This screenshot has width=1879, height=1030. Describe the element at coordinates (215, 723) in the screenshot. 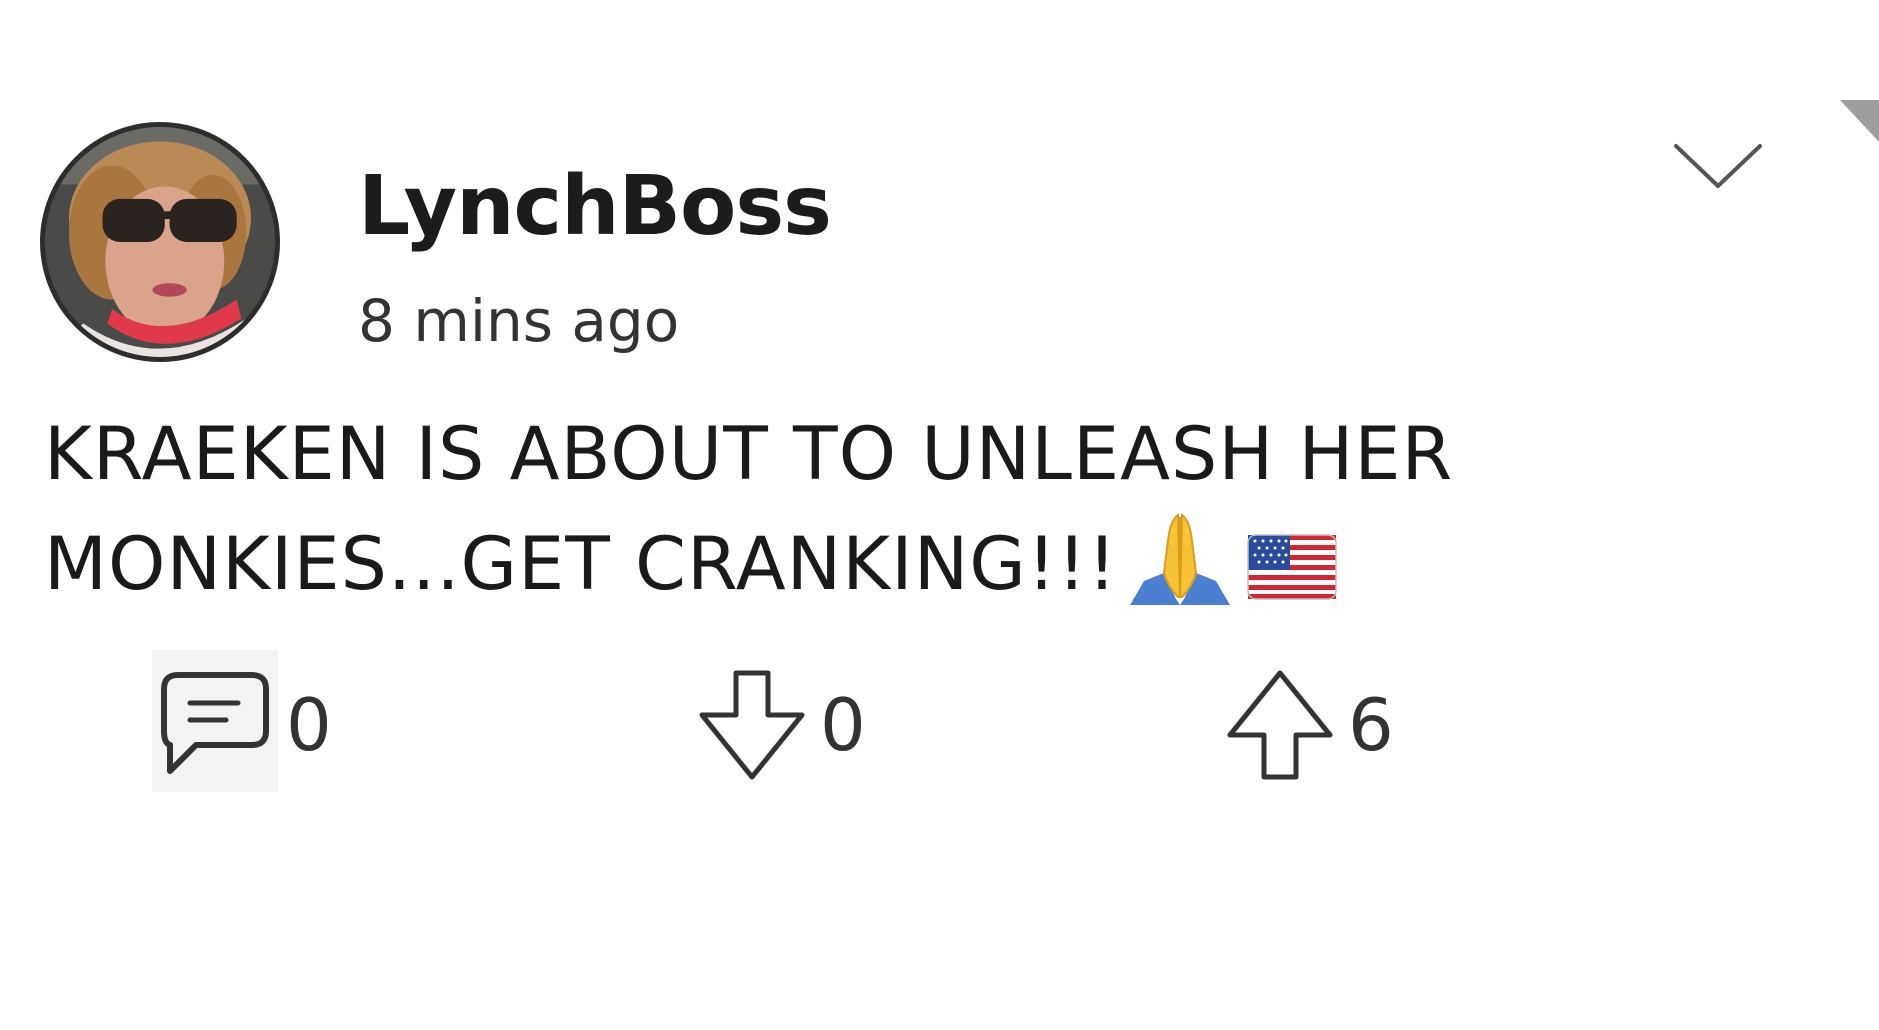

I see `comment-icon` at that location.